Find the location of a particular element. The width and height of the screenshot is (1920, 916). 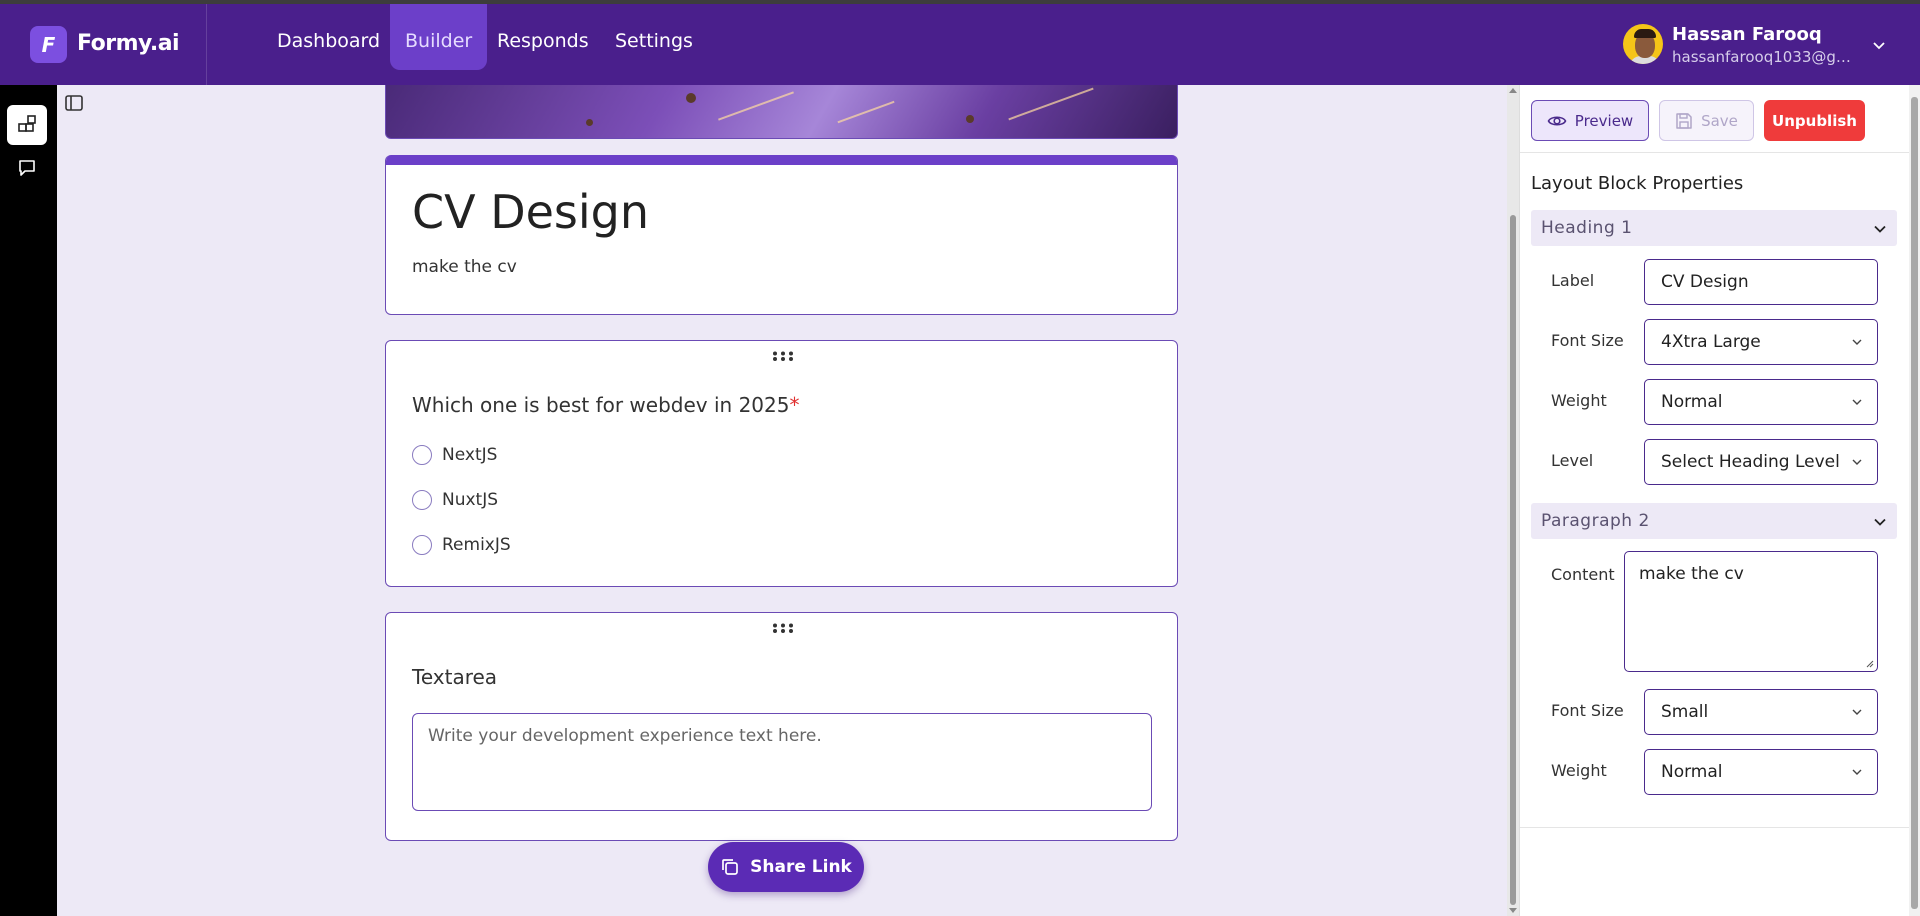

blocks-button is located at coordinates (27, 125).